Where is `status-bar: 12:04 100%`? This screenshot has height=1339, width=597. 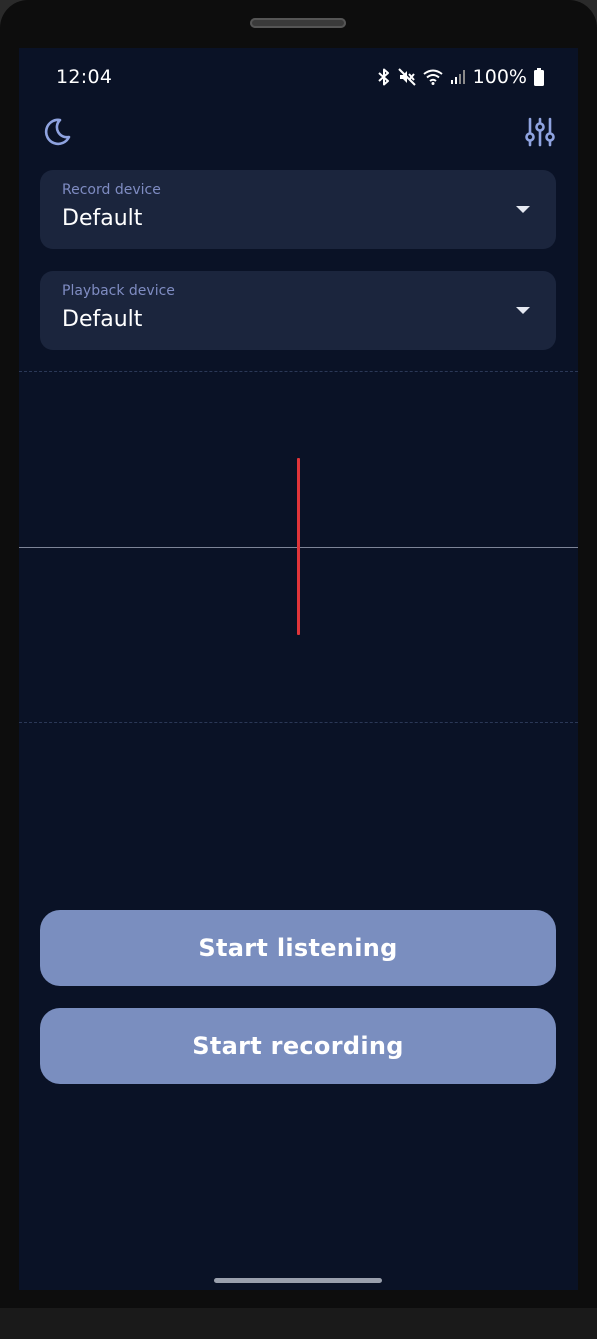
status-bar: 12:04 100% is located at coordinates (298, 79).